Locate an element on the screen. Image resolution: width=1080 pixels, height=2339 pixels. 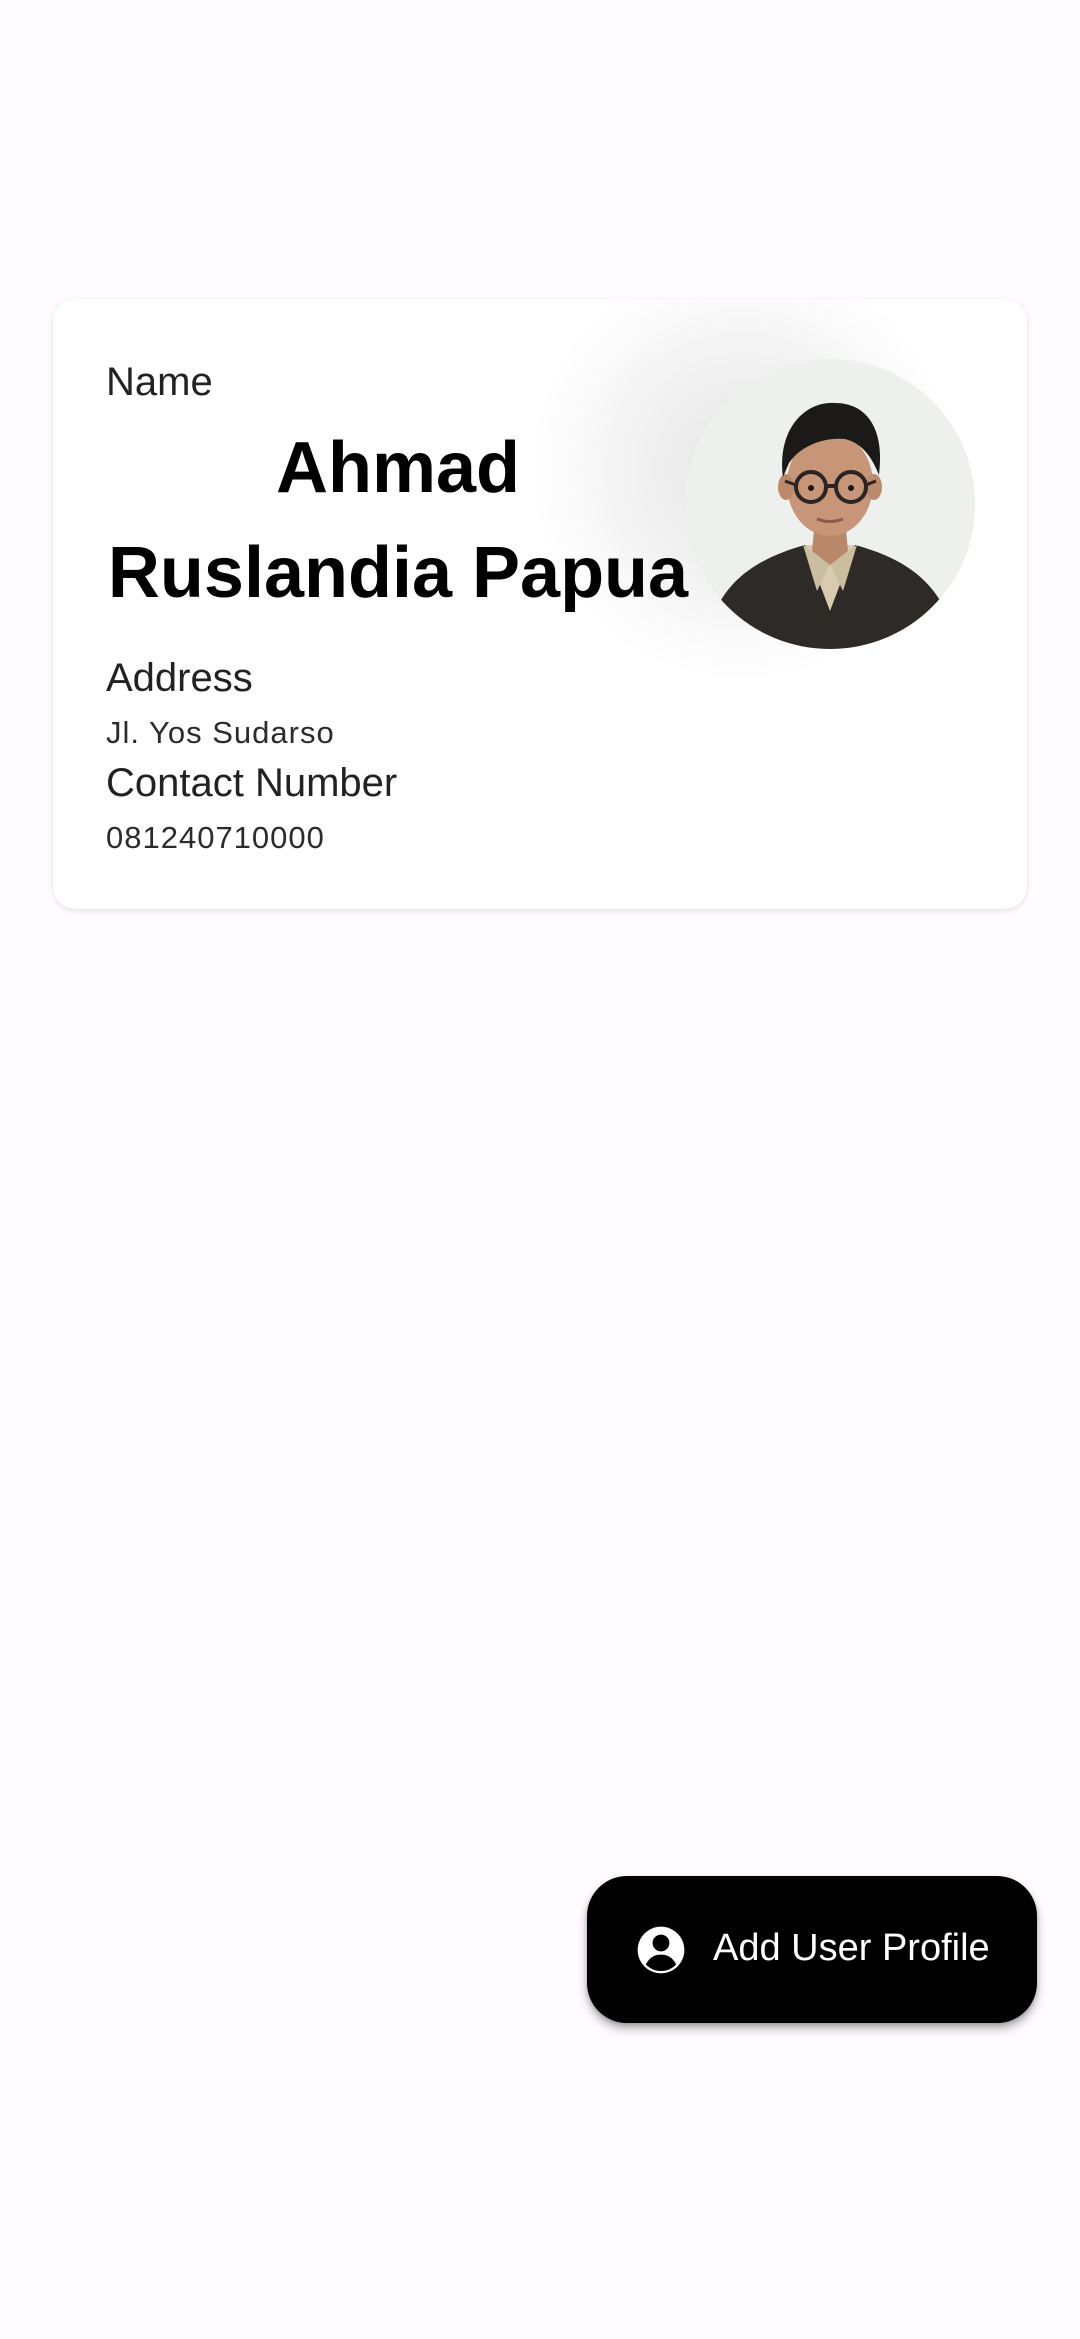
add-user-profile-button: Add User Profile is located at coordinates (812, 1949).